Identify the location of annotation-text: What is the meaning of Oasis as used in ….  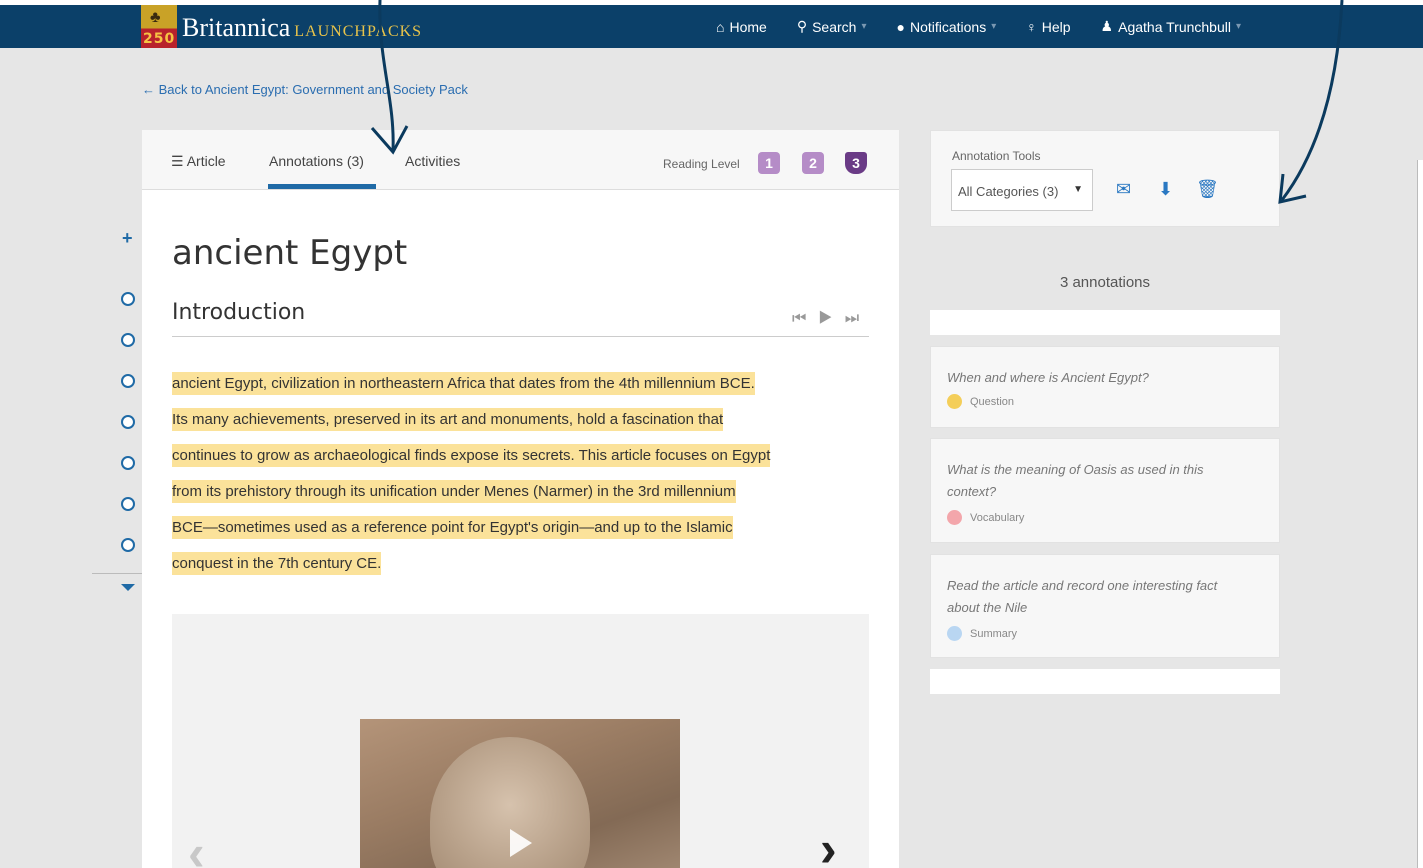
(1075, 480).